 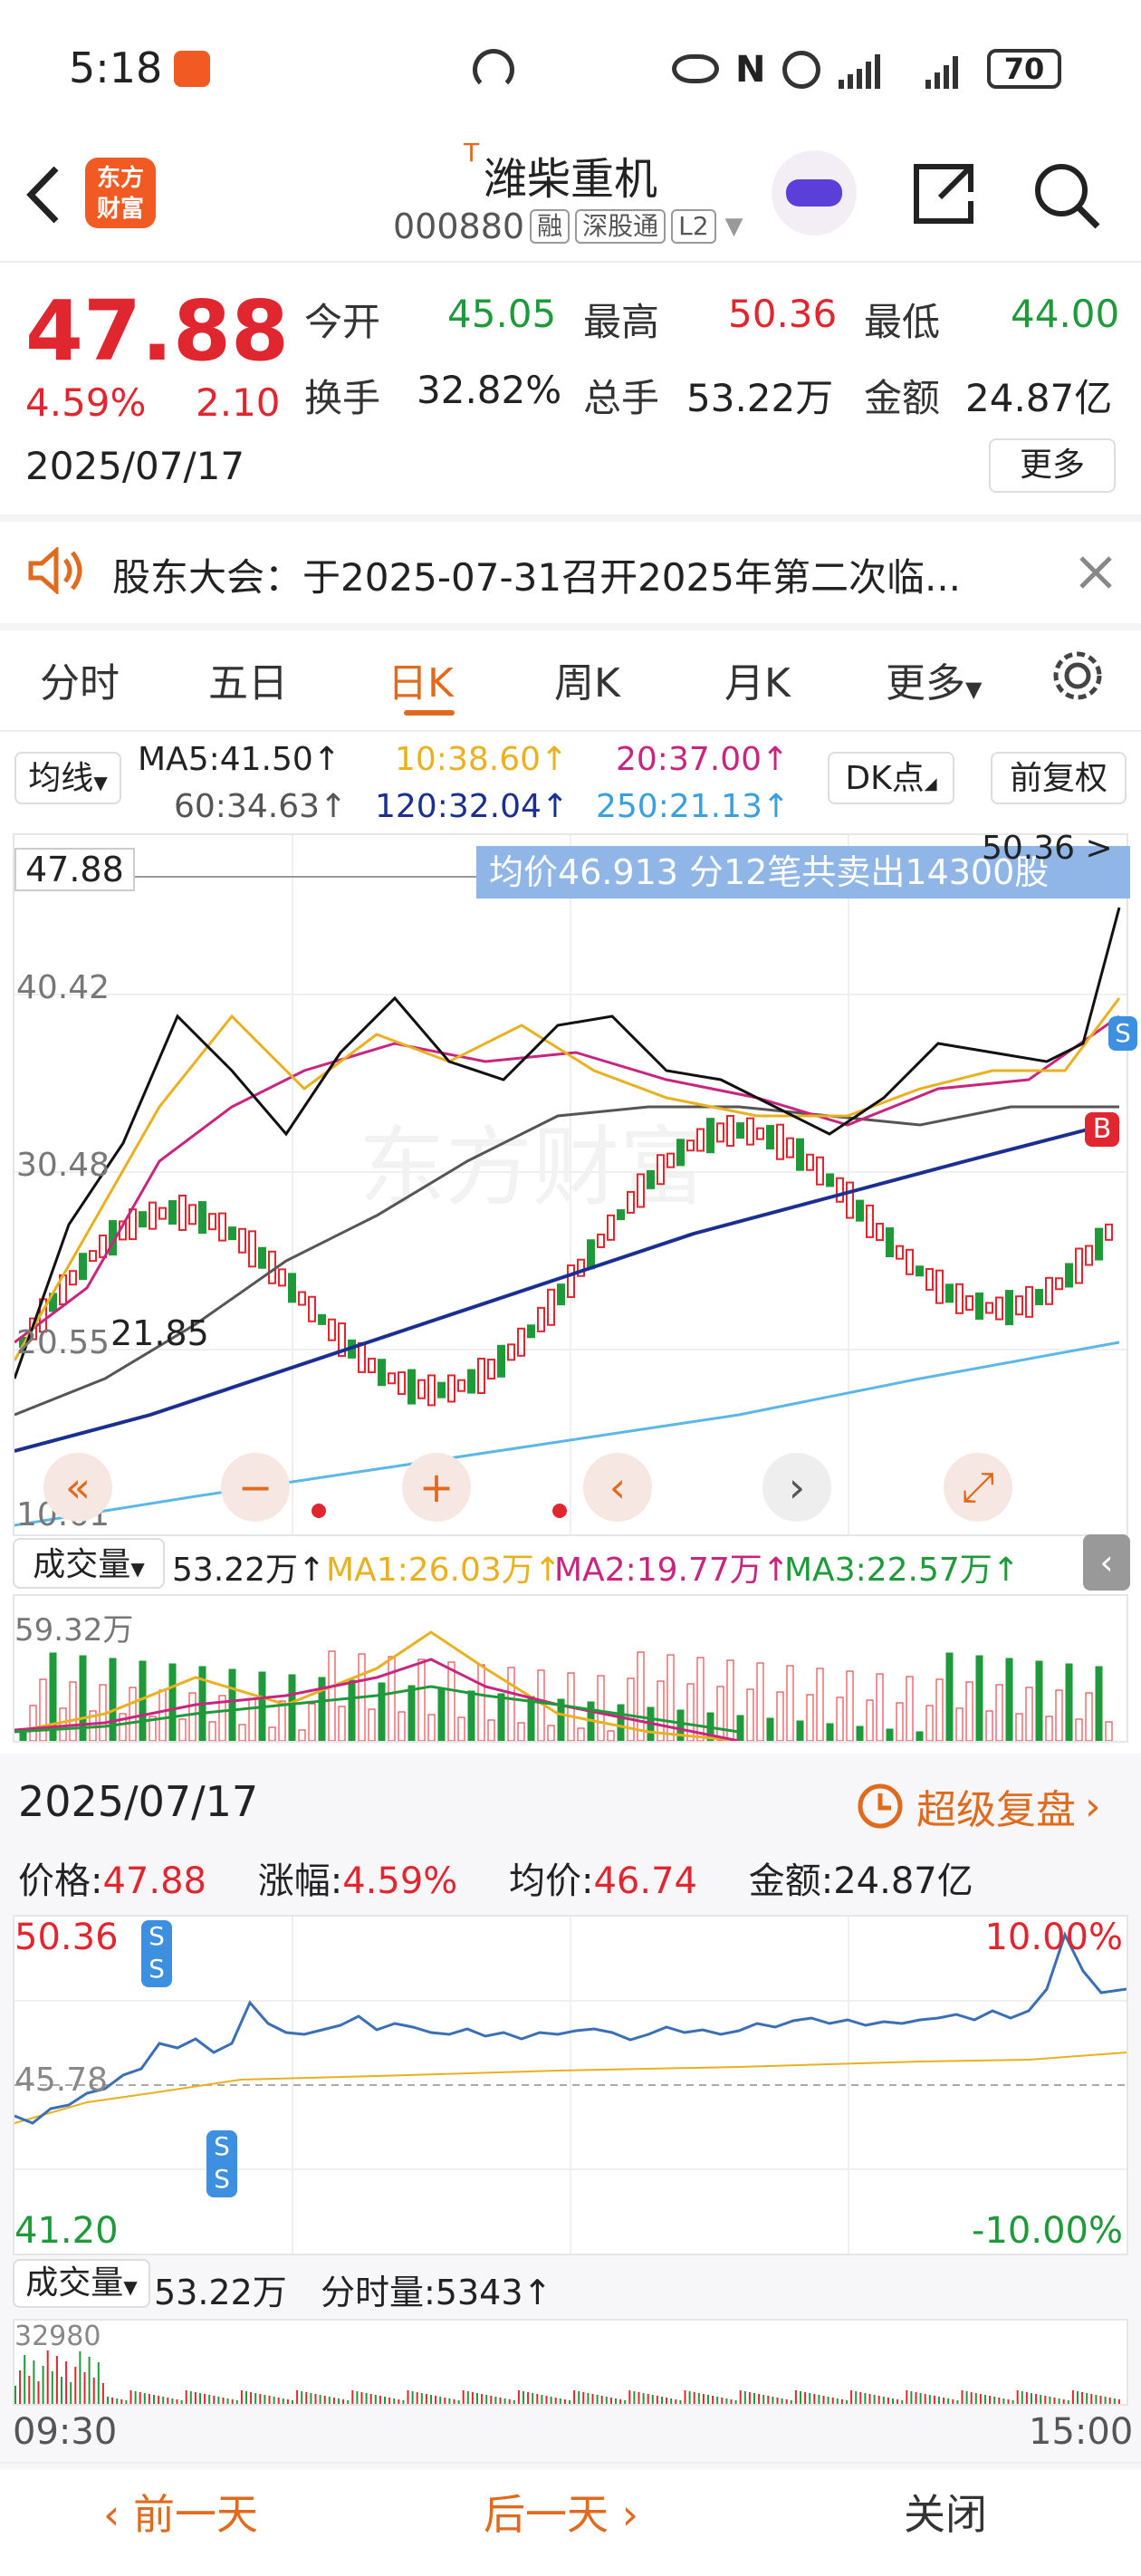 What do you see at coordinates (44, 194) in the screenshot?
I see `back-icon` at bounding box center [44, 194].